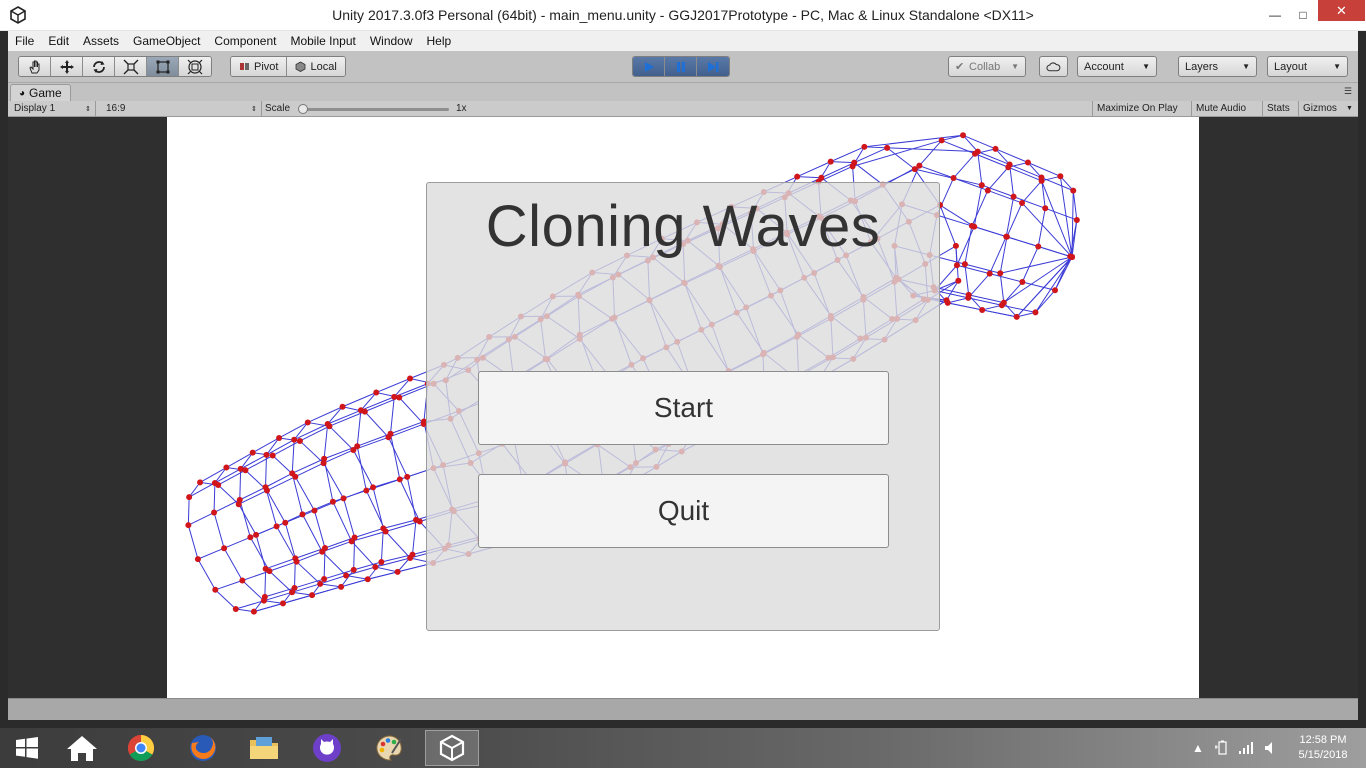 This screenshot has width=1366, height=768. What do you see at coordinates (1117, 66) in the screenshot?
I see `account-dropdown: Account ▼` at bounding box center [1117, 66].